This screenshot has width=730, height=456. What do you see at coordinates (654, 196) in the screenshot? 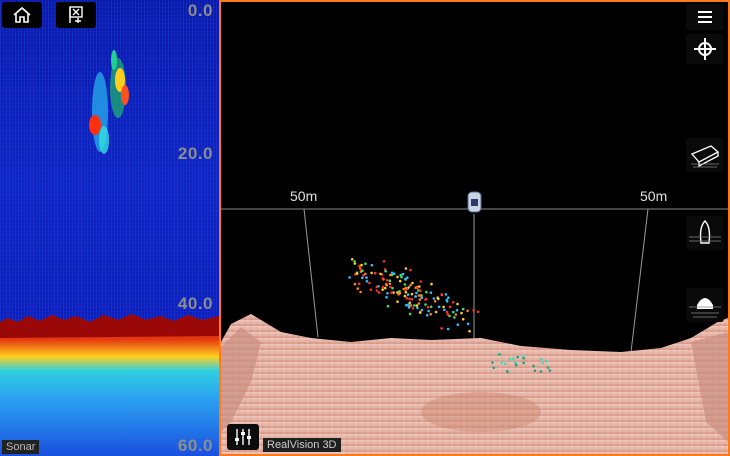
I see `range-label-right: 50m` at bounding box center [654, 196].